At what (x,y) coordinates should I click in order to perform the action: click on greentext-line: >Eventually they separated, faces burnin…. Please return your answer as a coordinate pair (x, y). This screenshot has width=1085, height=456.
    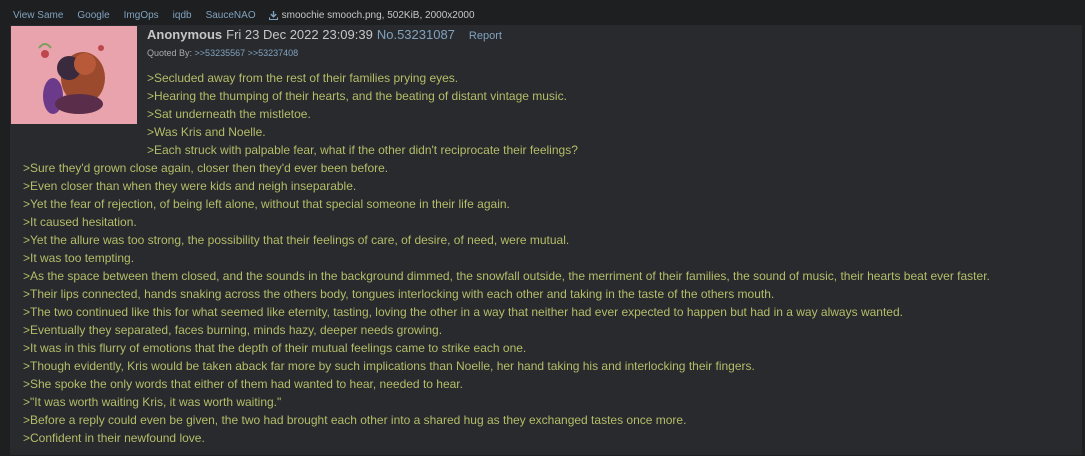
    Looking at the image, I should click on (233, 330).